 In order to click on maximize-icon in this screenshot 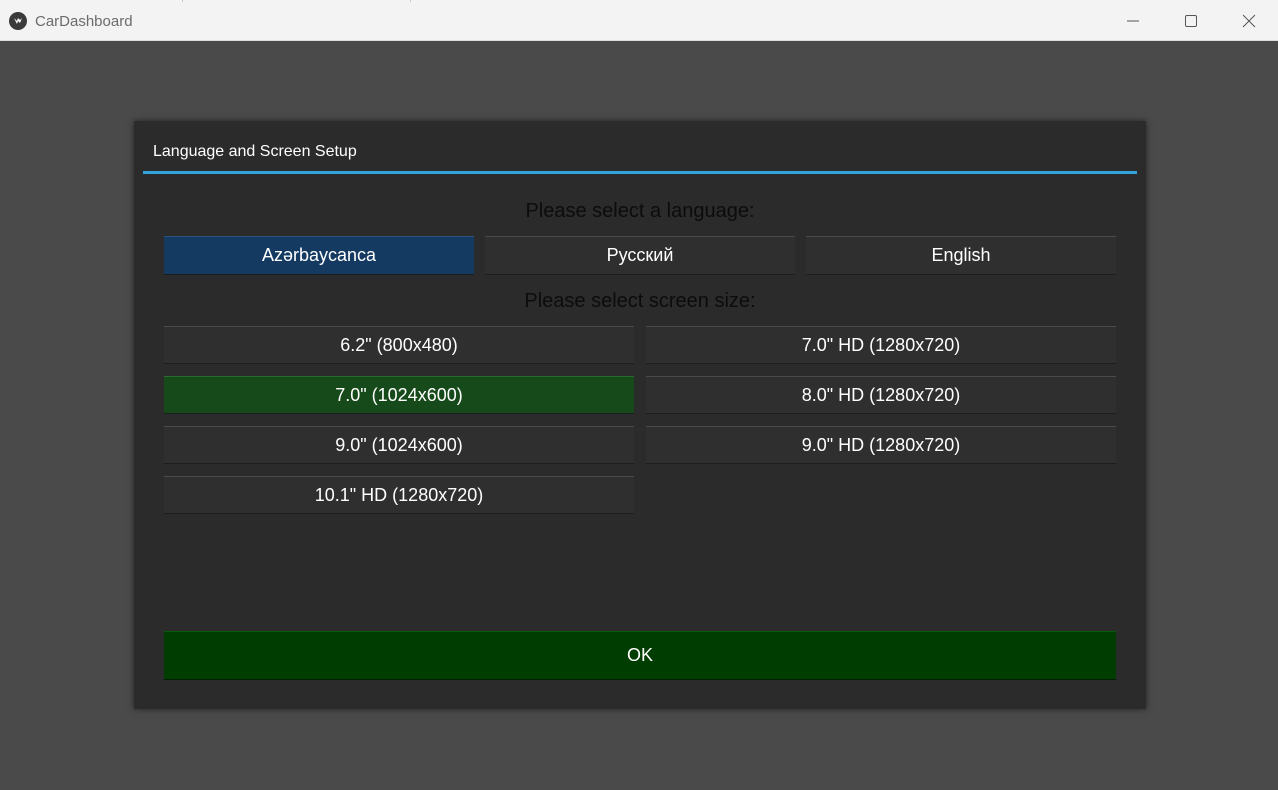, I will do `click(1191, 20)`.